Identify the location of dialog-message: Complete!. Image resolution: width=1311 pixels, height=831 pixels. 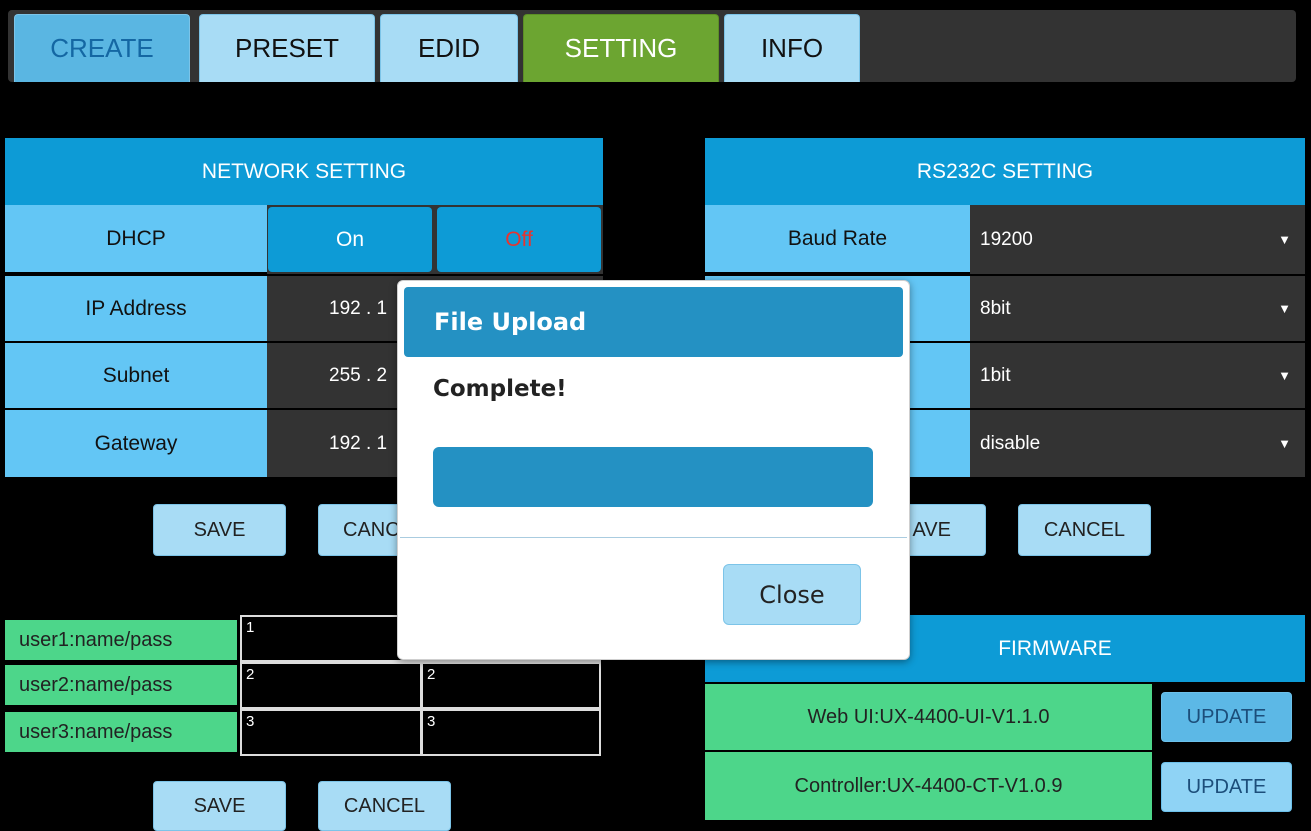
(500, 389).